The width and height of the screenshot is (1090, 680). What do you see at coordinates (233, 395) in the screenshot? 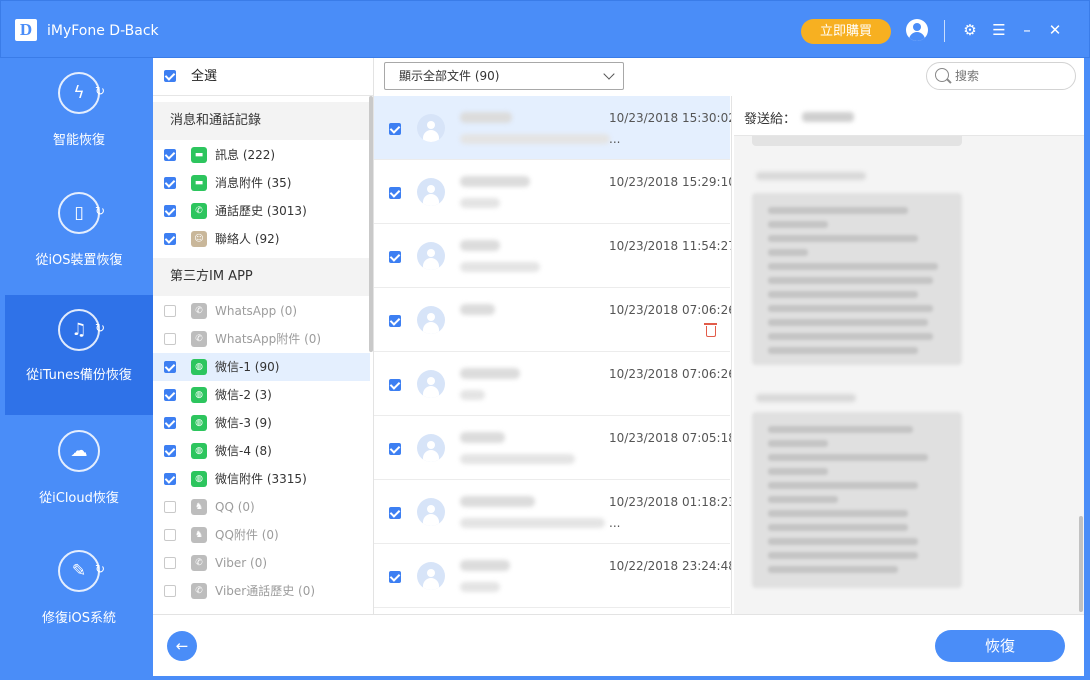
I see `category-label: 微信-2` at bounding box center [233, 395].